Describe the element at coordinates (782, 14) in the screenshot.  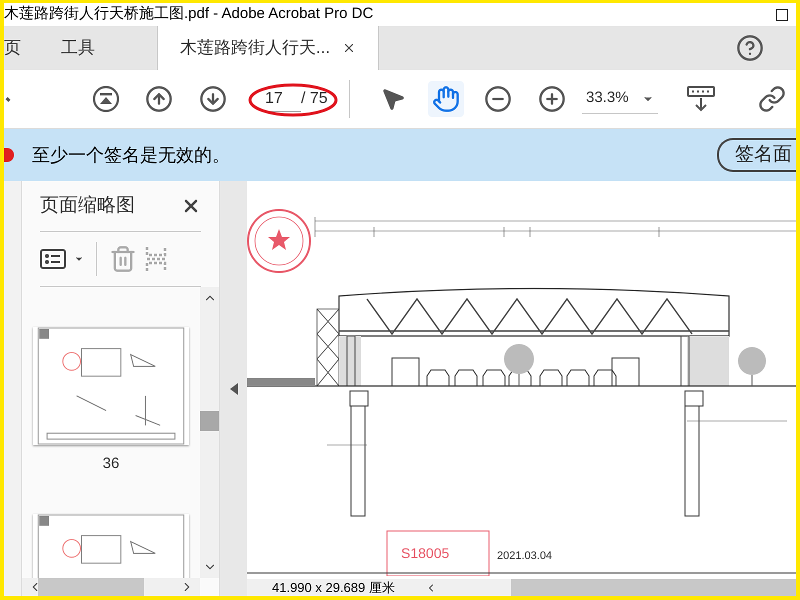
I see `maximize-button` at that location.